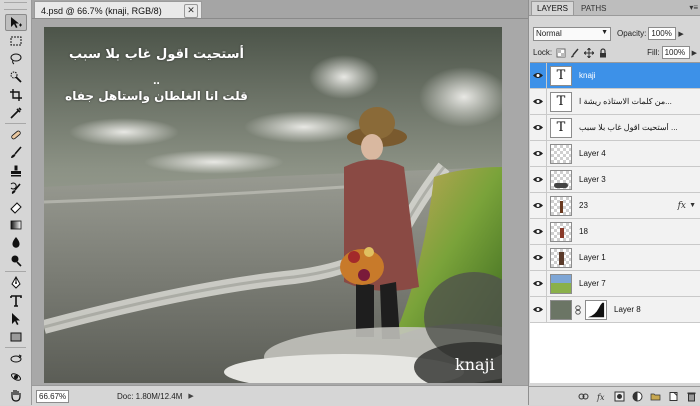 Image resolution: width=700 pixels, height=406 pixels. I want to click on gradient-tool, so click(16, 224).